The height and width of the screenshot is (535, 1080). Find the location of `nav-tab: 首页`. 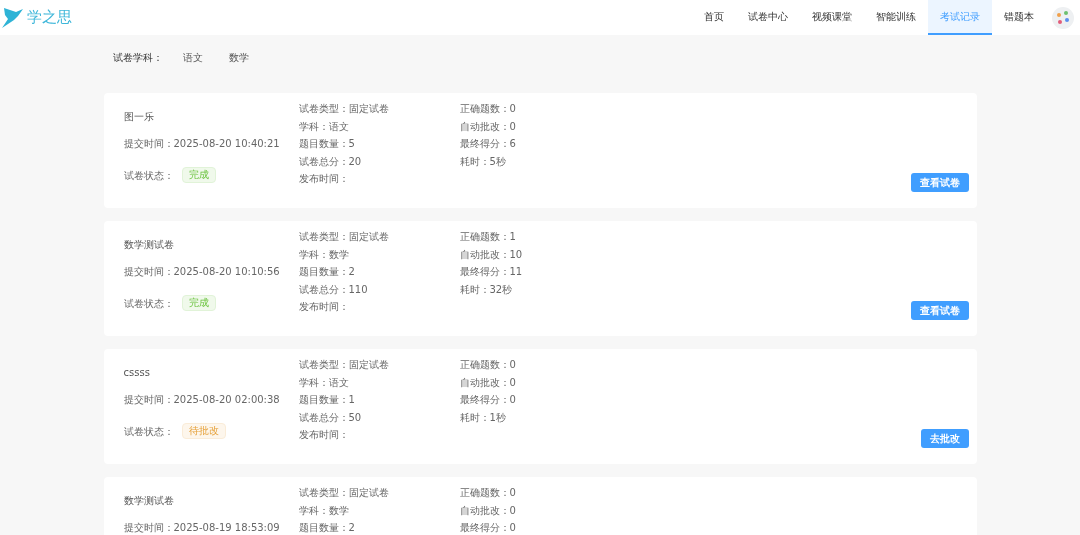

nav-tab: 首页 is located at coordinates (714, 17).